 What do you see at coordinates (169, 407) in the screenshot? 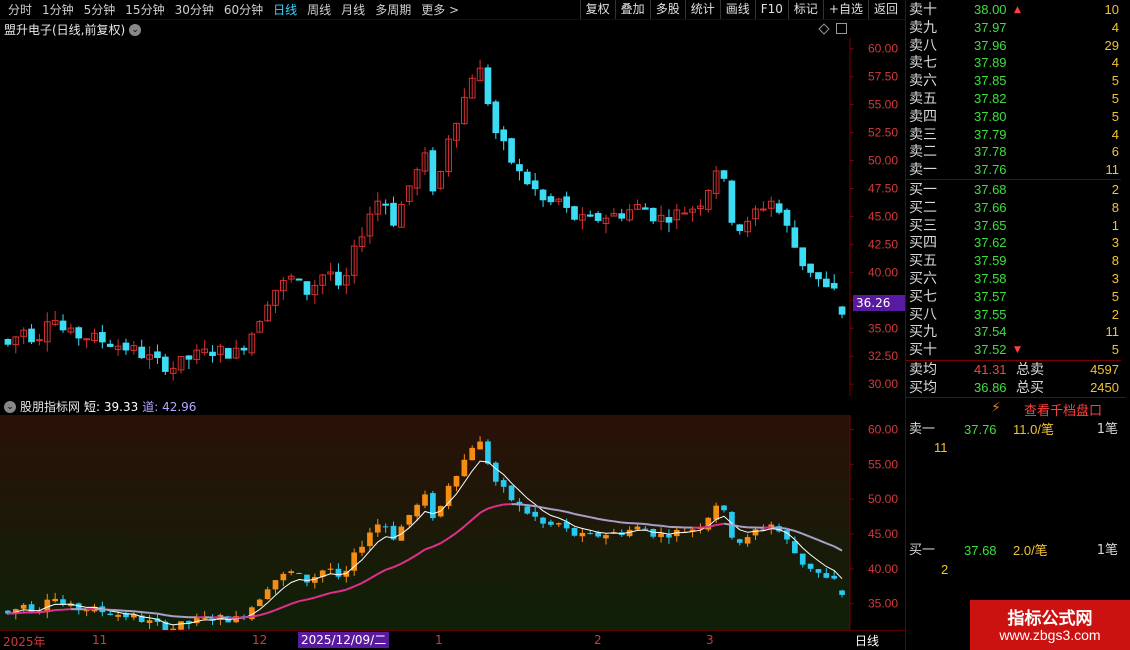
I see `indicator-dao-value: 道: 42.96` at bounding box center [169, 407].